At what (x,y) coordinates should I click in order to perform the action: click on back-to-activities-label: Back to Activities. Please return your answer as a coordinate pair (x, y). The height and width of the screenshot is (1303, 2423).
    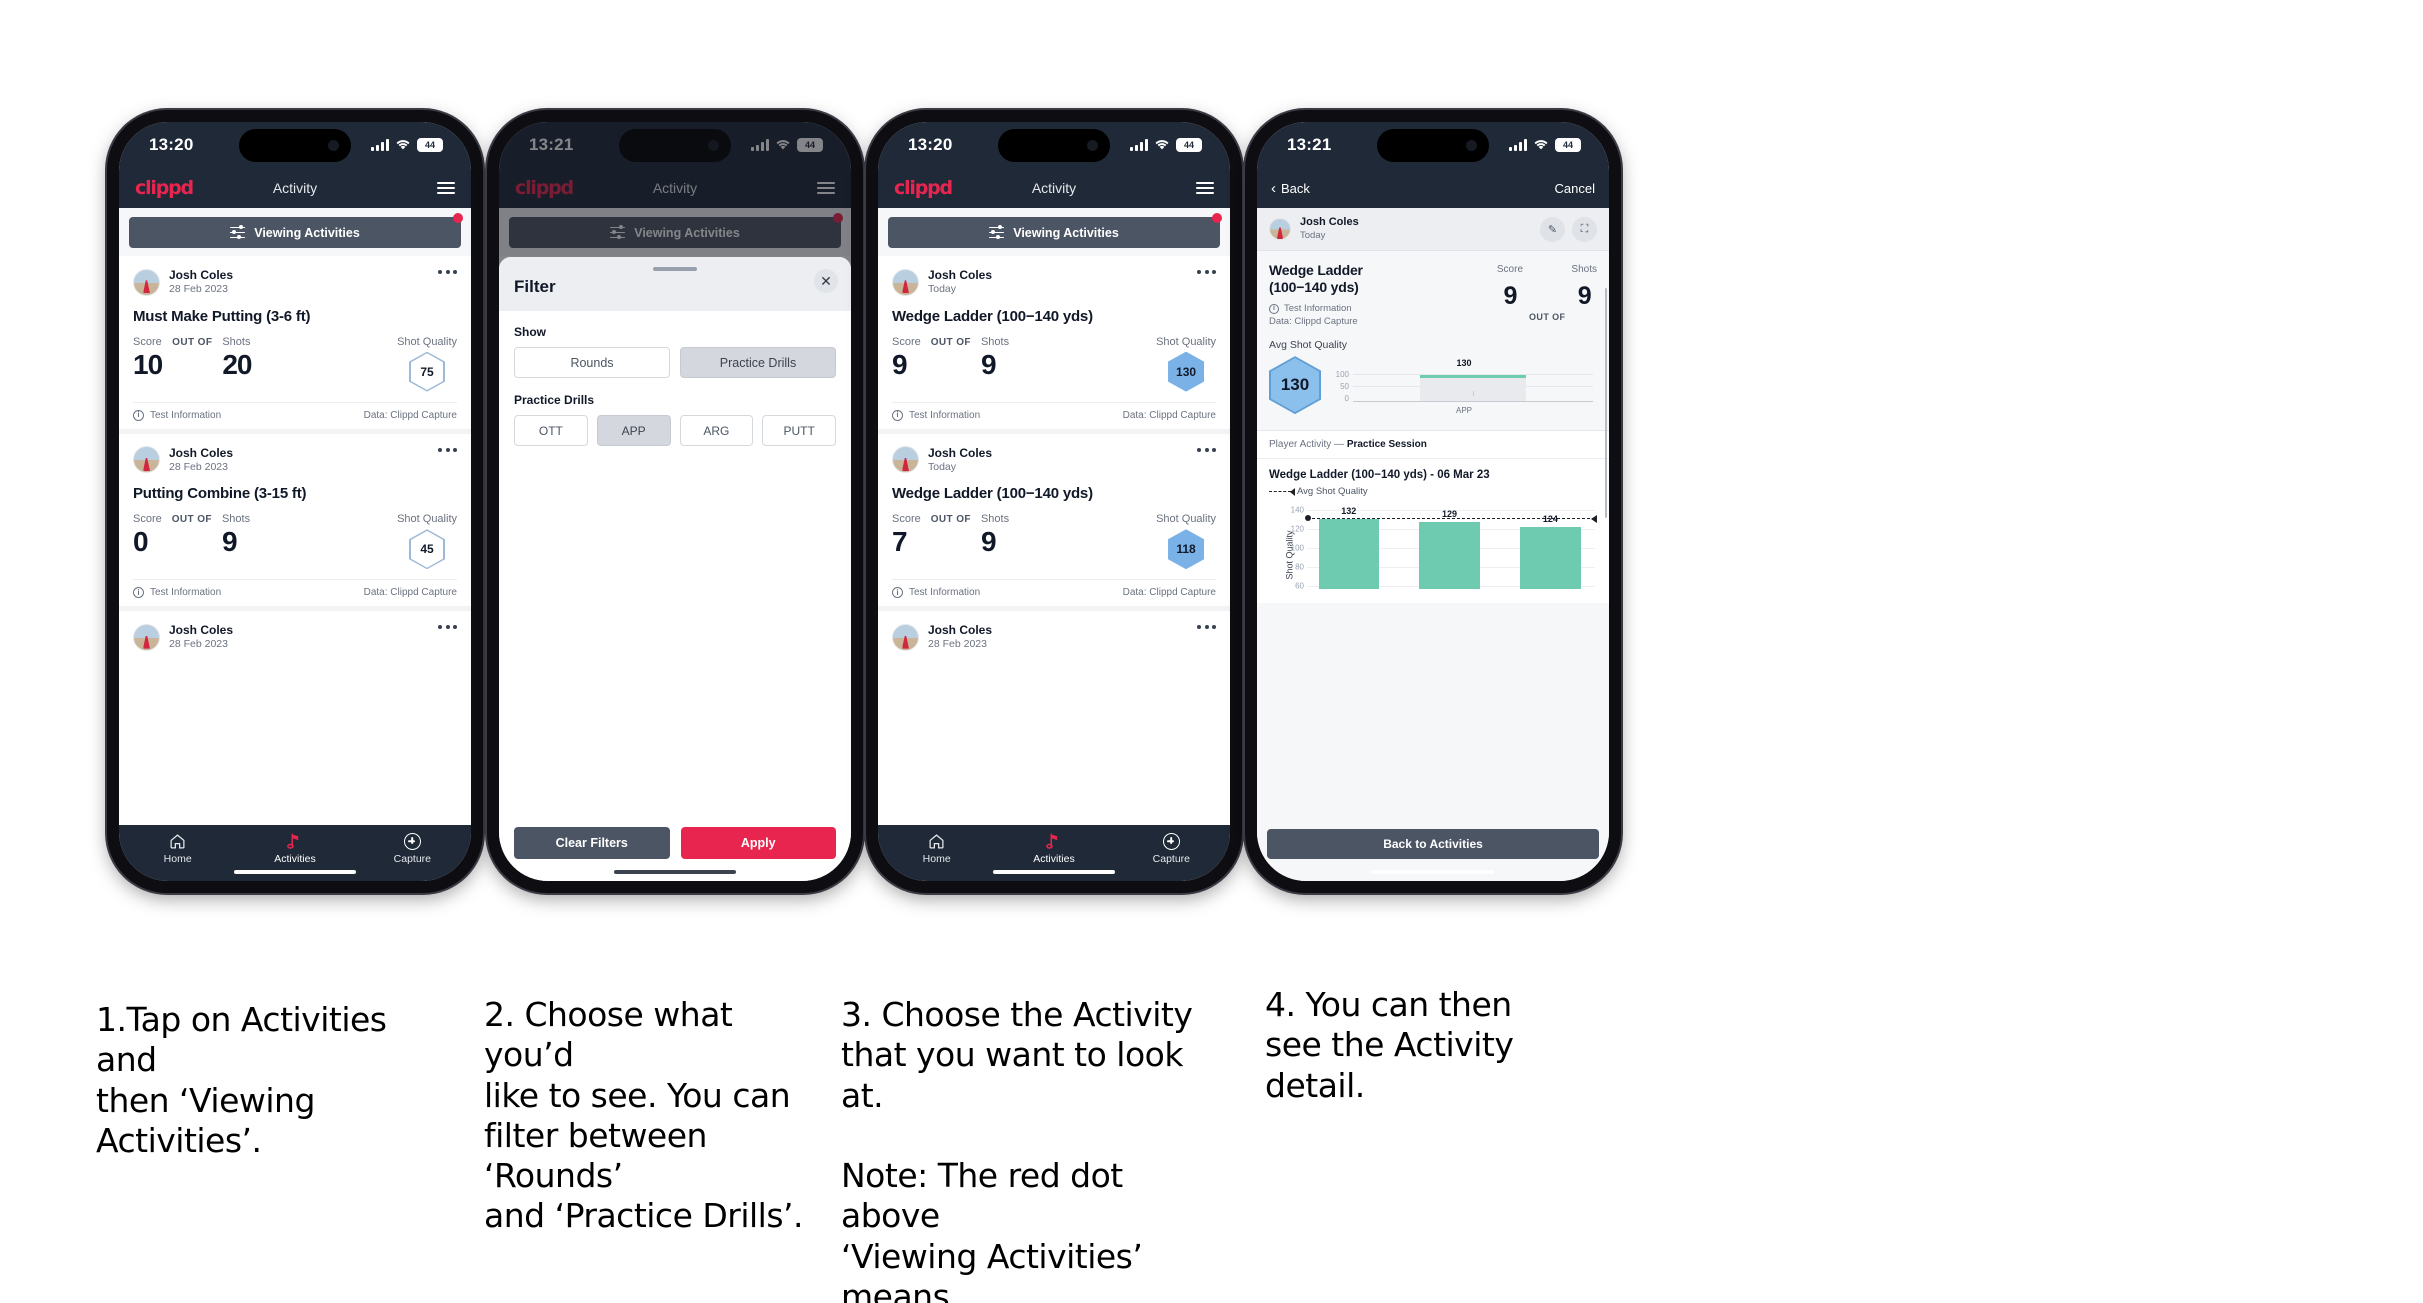
    Looking at the image, I should click on (1433, 844).